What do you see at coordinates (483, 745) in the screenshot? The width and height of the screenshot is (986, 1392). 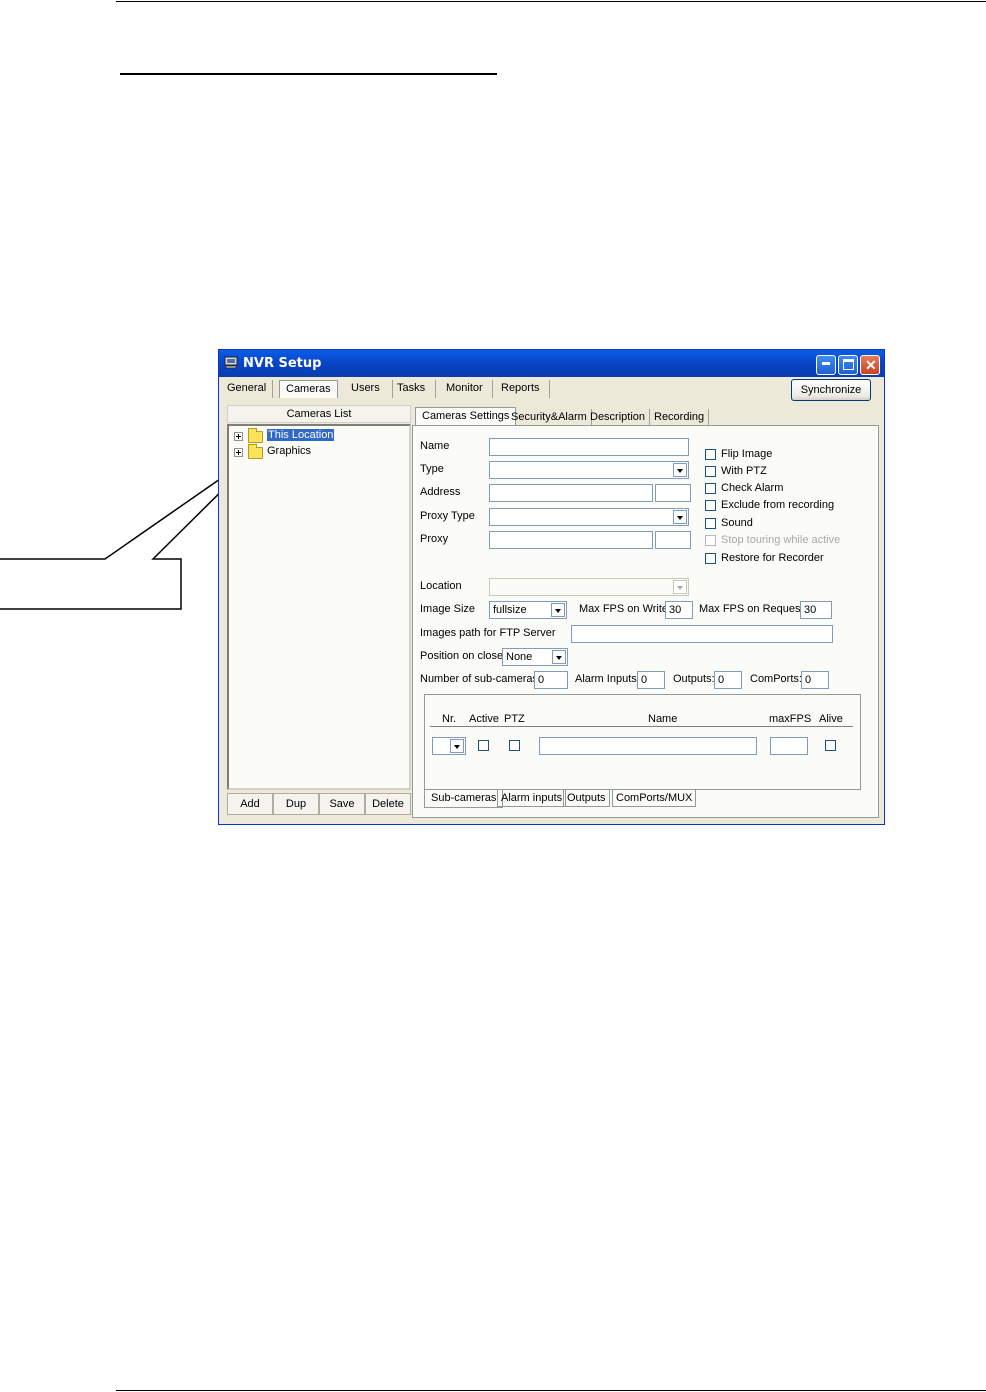 I see `sub-camera-active-checkbox` at bounding box center [483, 745].